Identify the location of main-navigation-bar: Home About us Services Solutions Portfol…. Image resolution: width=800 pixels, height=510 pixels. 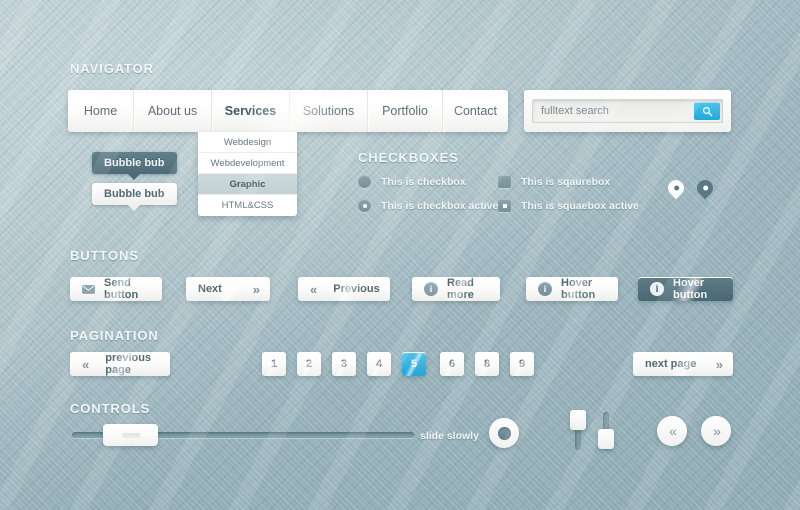
(288, 111).